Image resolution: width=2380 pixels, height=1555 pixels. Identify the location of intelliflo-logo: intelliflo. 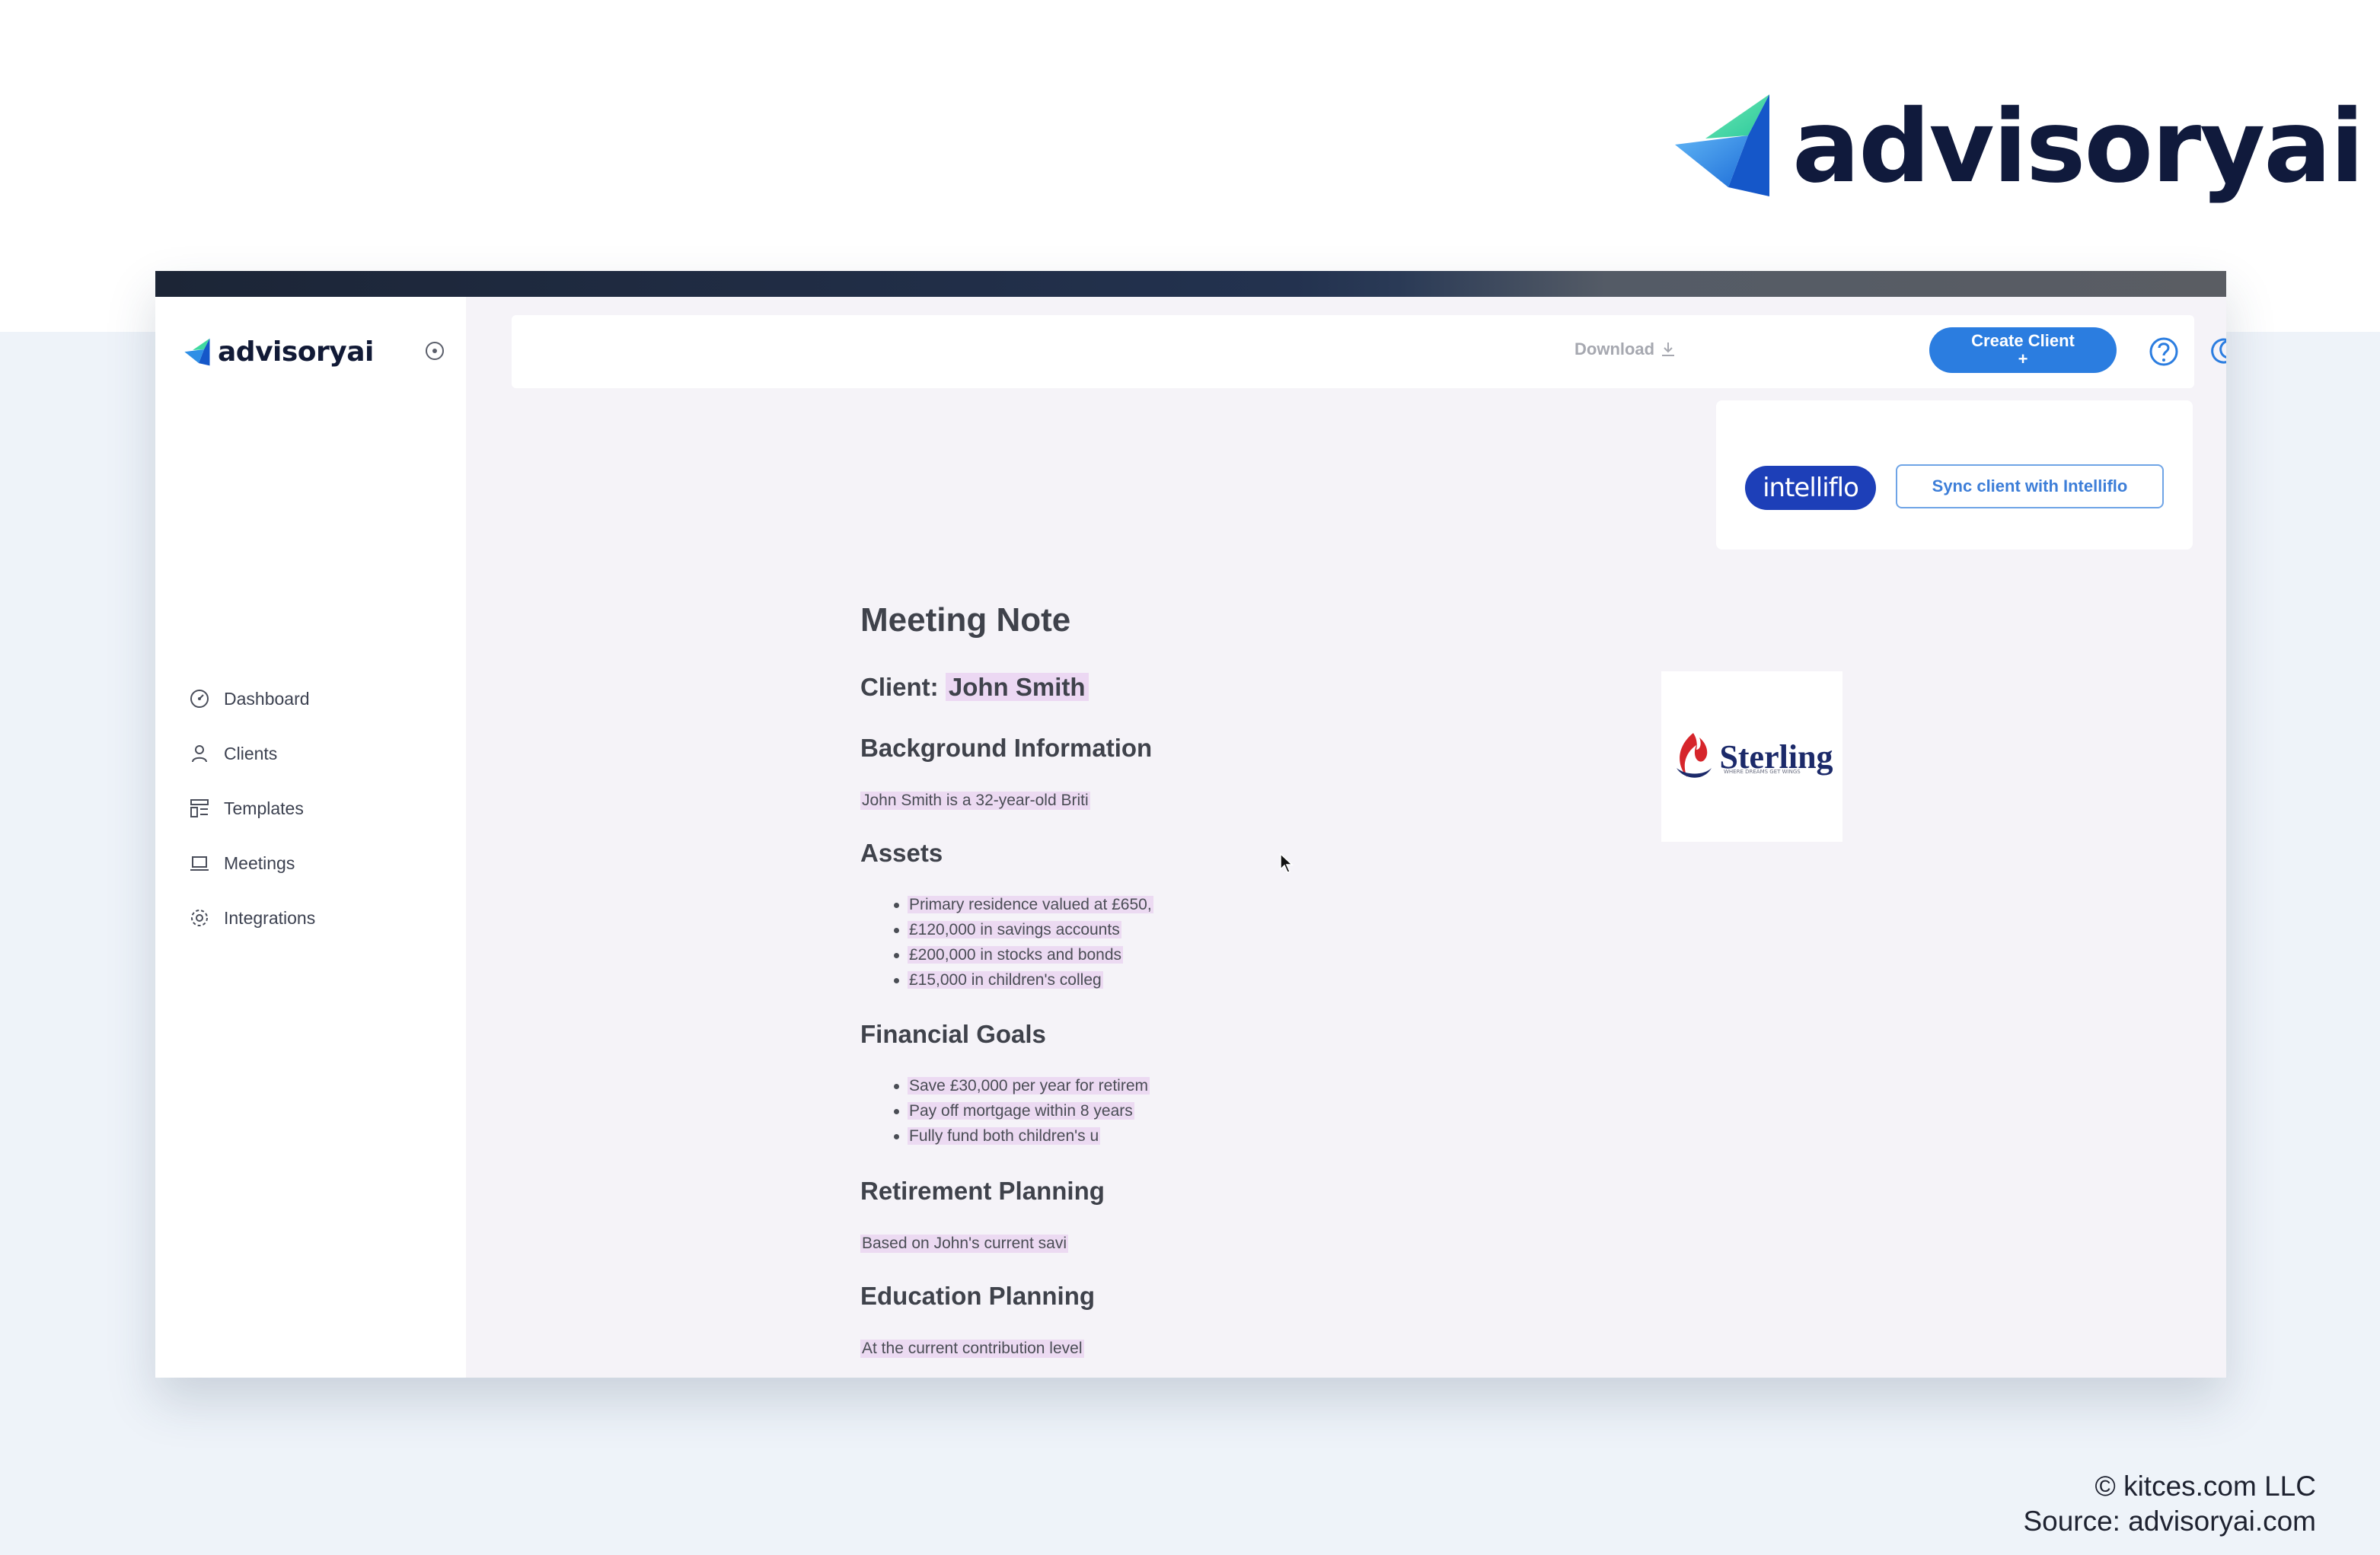
(1811, 488).